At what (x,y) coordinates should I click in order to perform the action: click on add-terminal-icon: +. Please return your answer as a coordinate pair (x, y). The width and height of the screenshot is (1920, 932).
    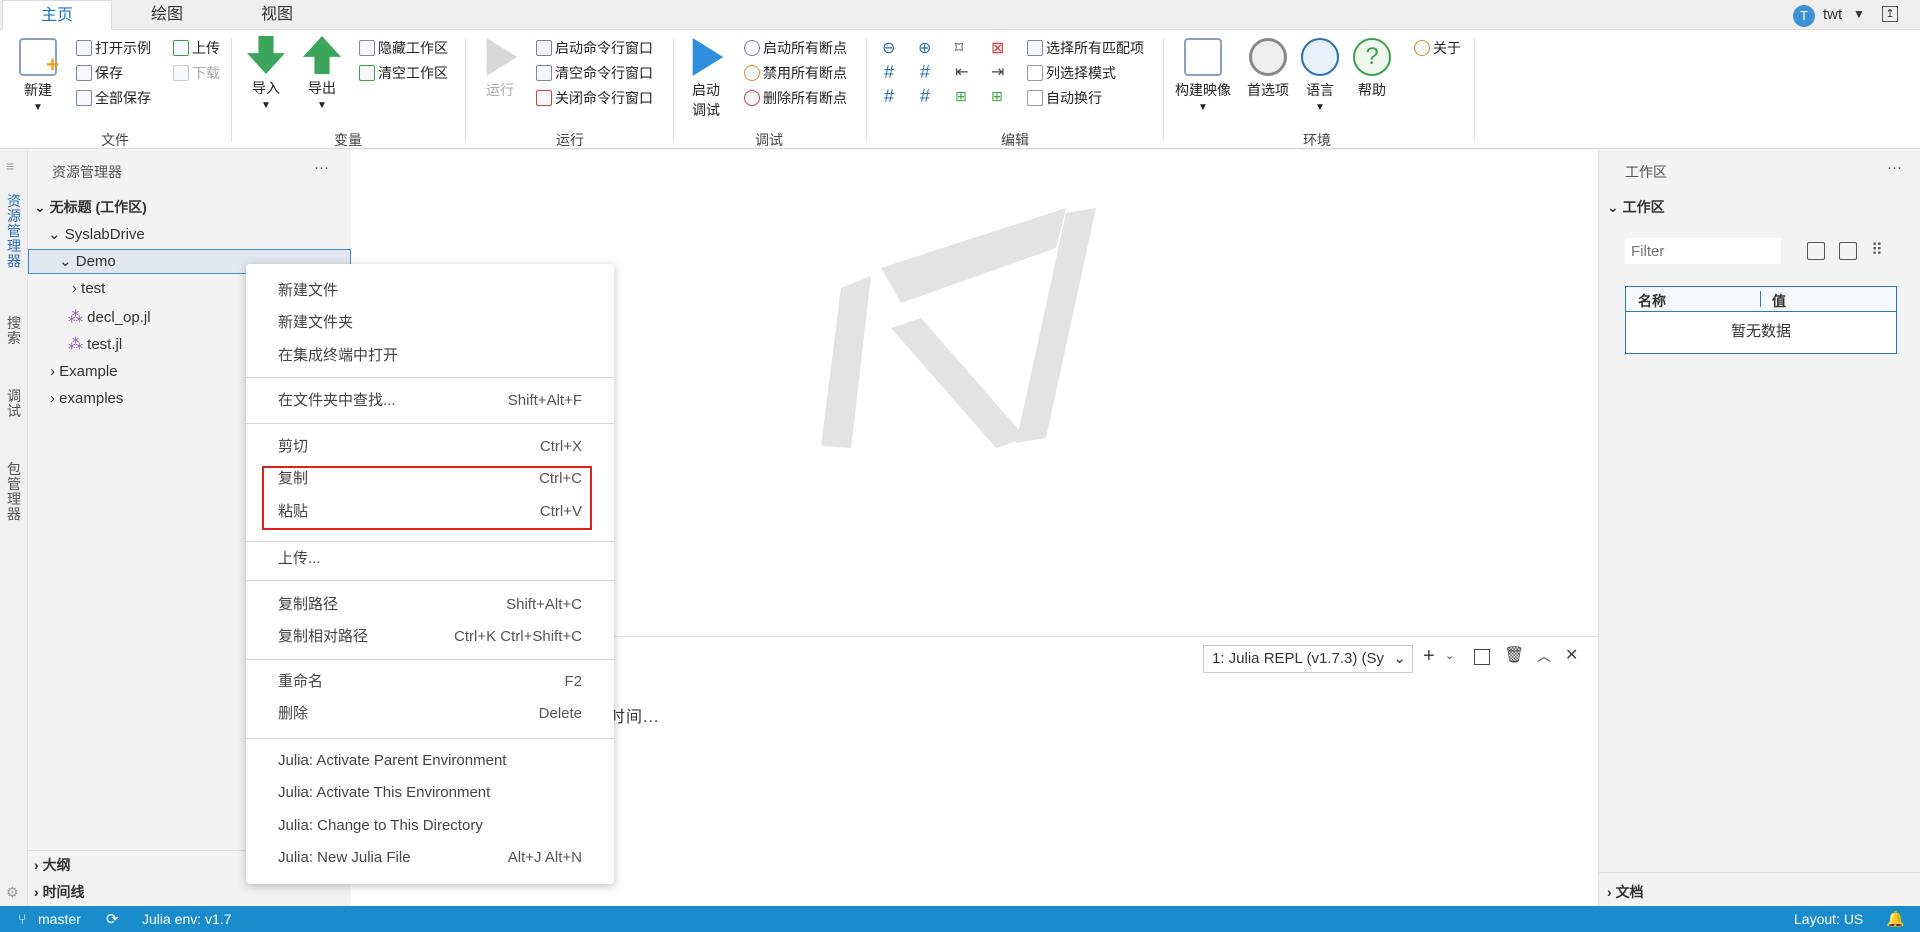
    Looking at the image, I should click on (1429, 656).